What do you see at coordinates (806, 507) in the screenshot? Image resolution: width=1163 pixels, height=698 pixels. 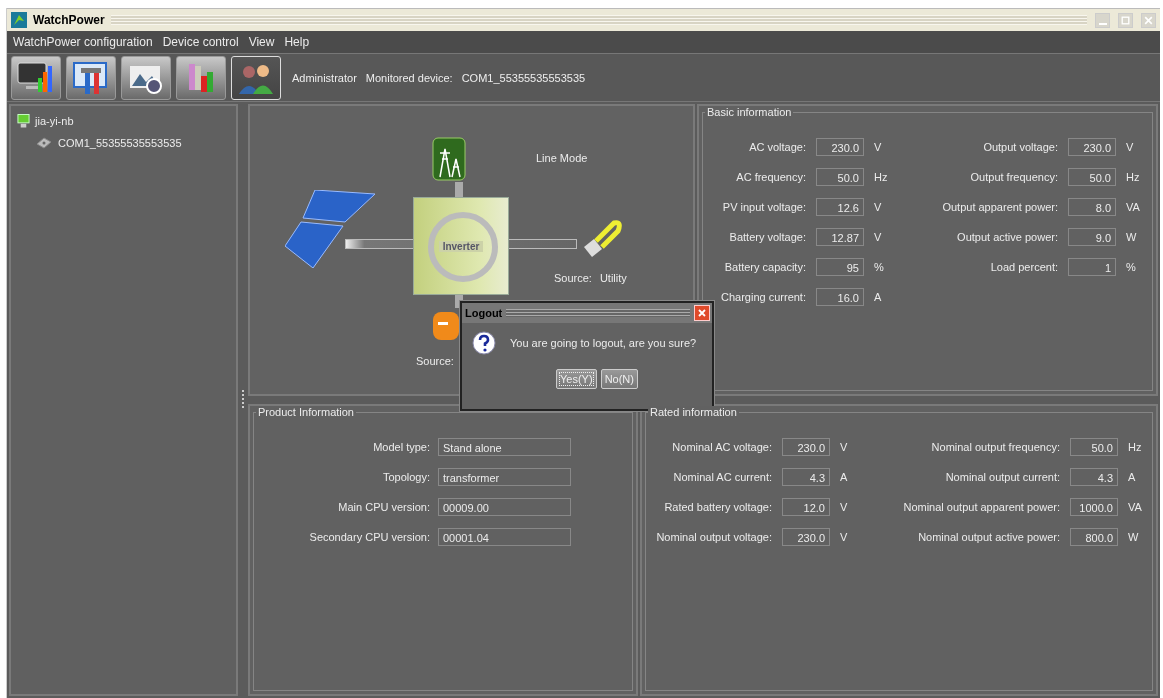 I see `value-field: 12.0` at bounding box center [806, 507].